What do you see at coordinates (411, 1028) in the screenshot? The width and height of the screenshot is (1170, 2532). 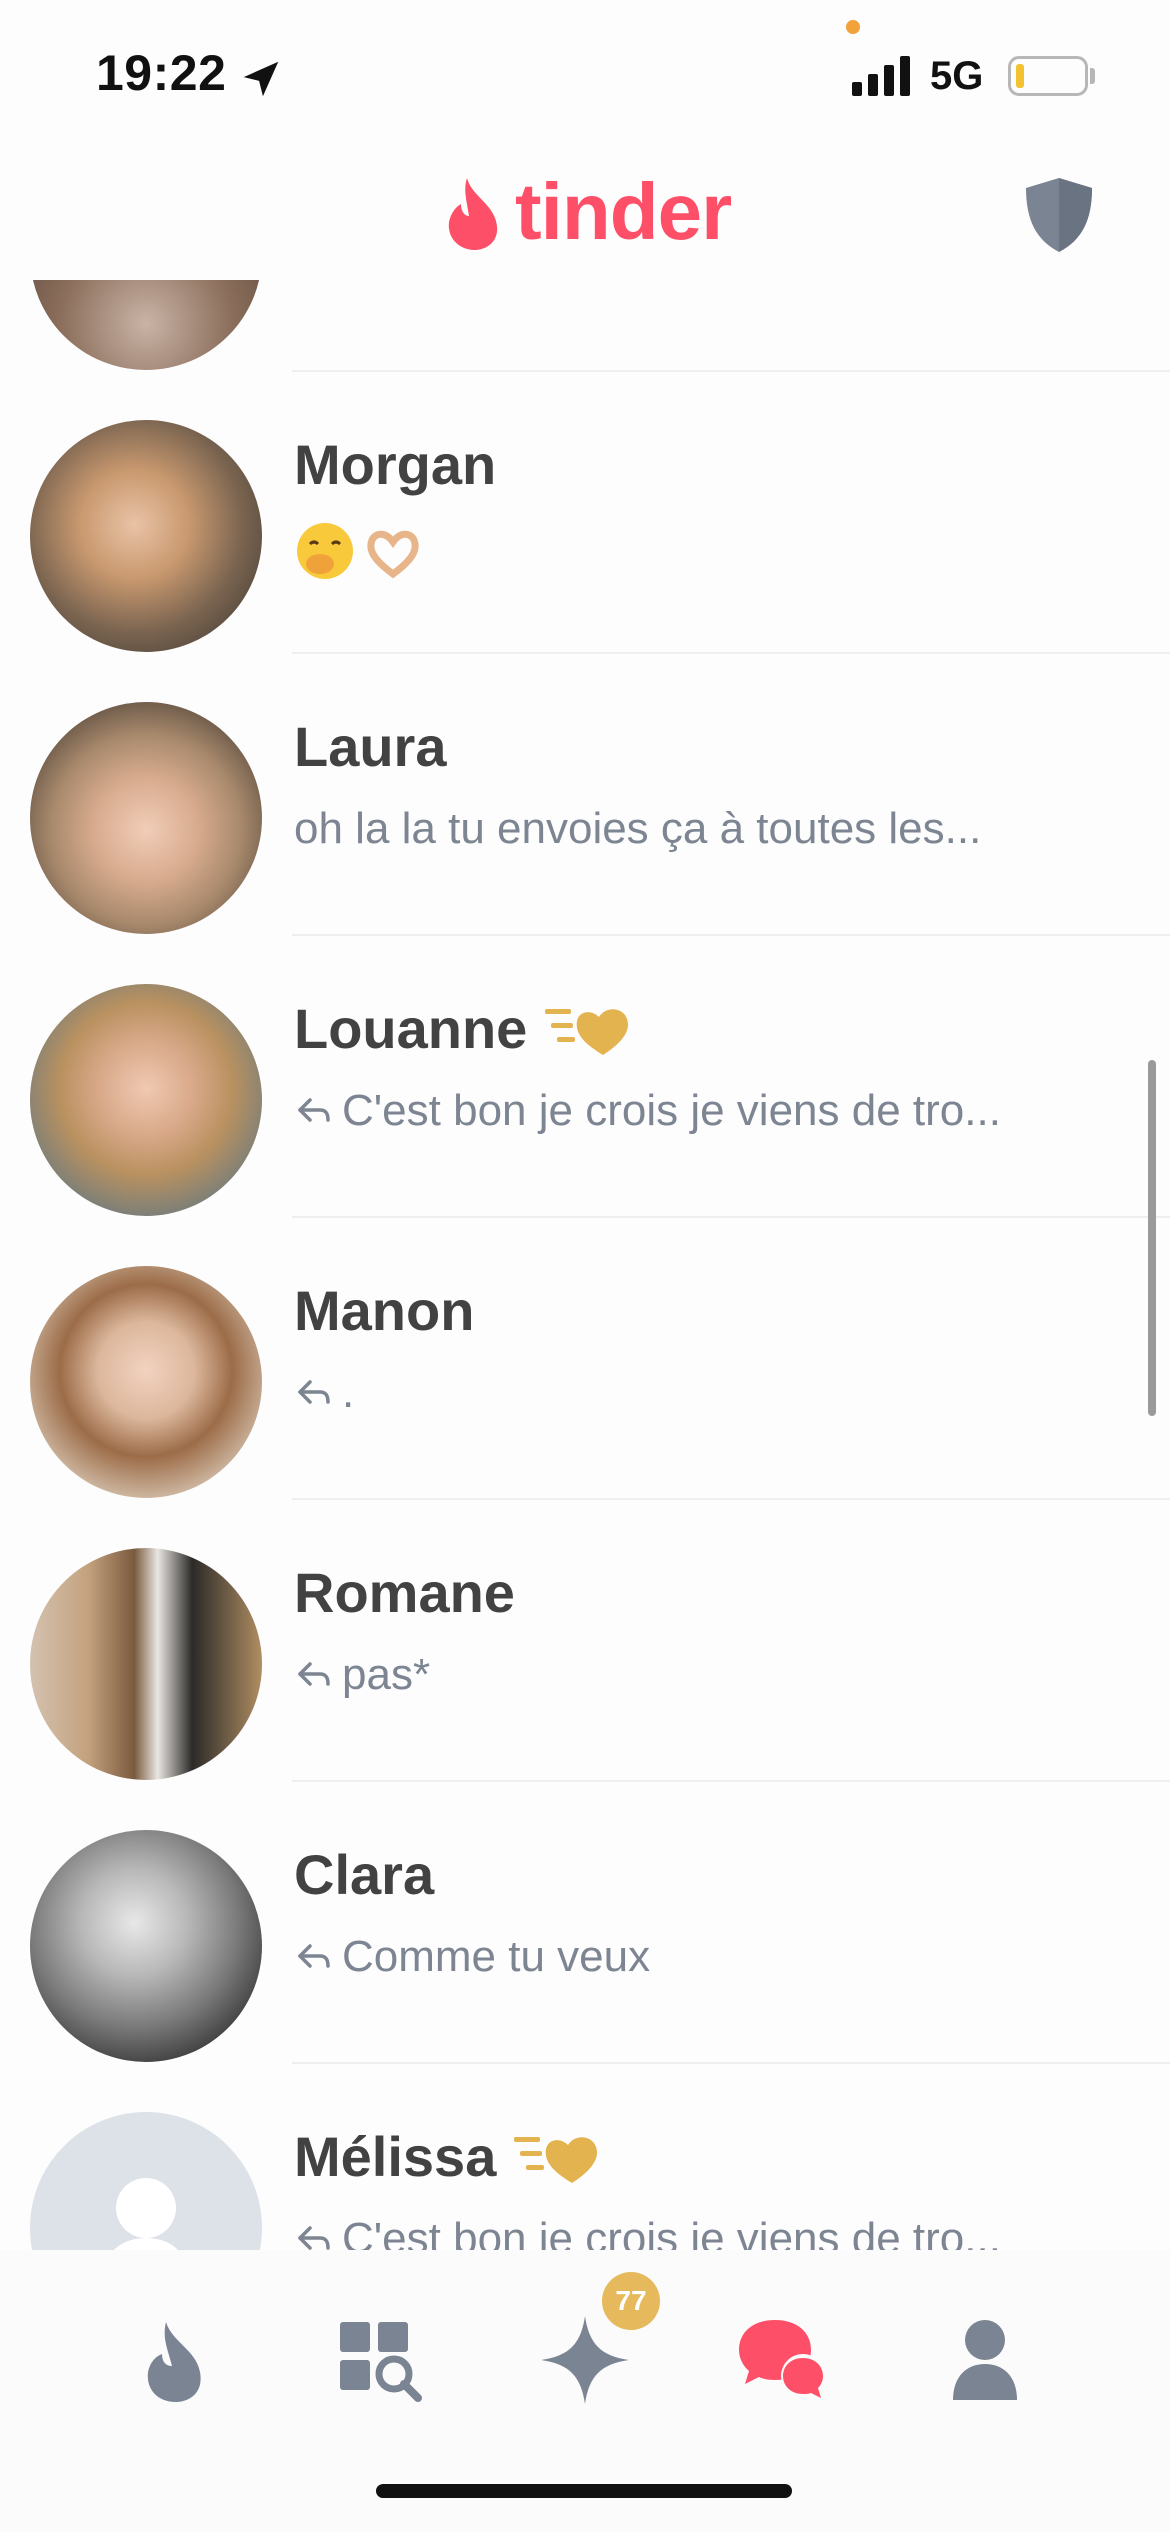 I see `match-name: Louanne` at bounding box center [411, 1028].